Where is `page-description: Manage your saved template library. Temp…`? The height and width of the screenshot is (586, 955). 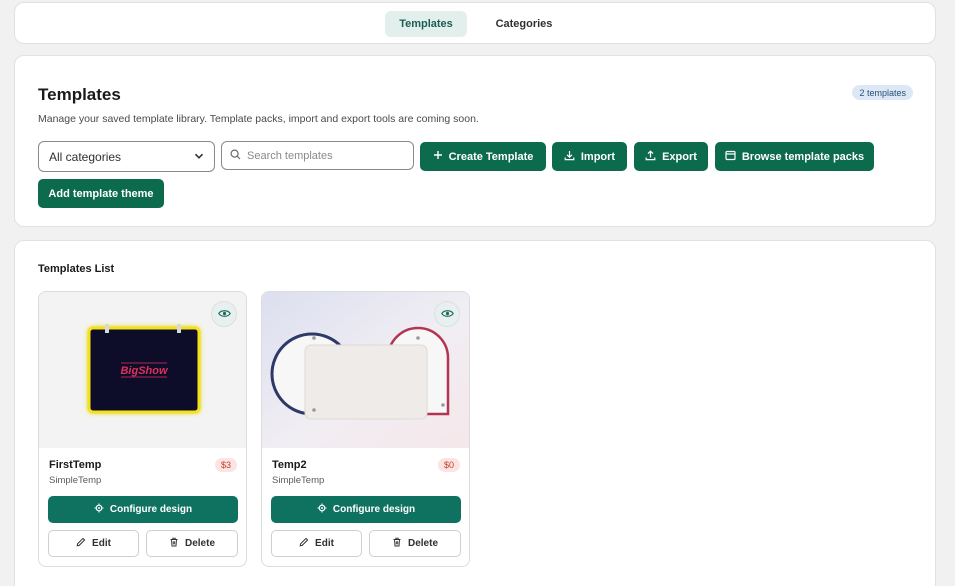
page-description: Manage your saved template library. Temp… is located at coordinates (258, 119).